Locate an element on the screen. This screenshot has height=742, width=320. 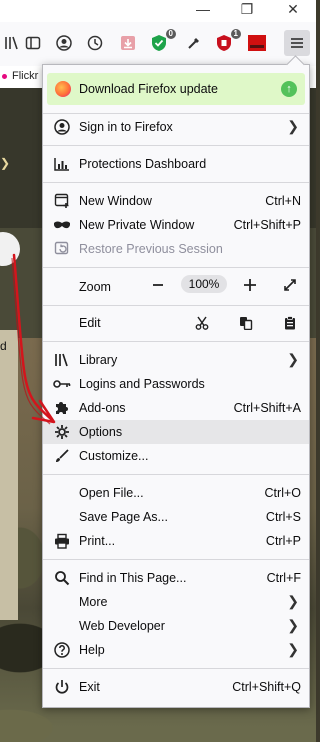
help-icon is located at coordinates (62, 650).